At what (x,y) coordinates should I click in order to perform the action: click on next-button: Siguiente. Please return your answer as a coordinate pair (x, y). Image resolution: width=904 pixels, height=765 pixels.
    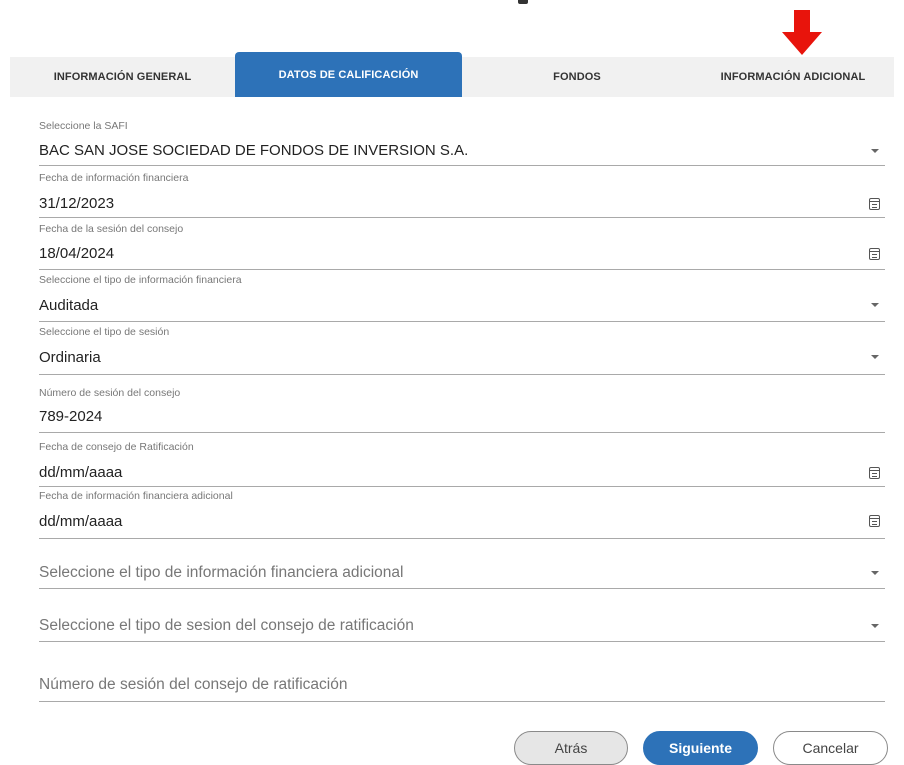
    Looking at the image, I should click on (700, 748).